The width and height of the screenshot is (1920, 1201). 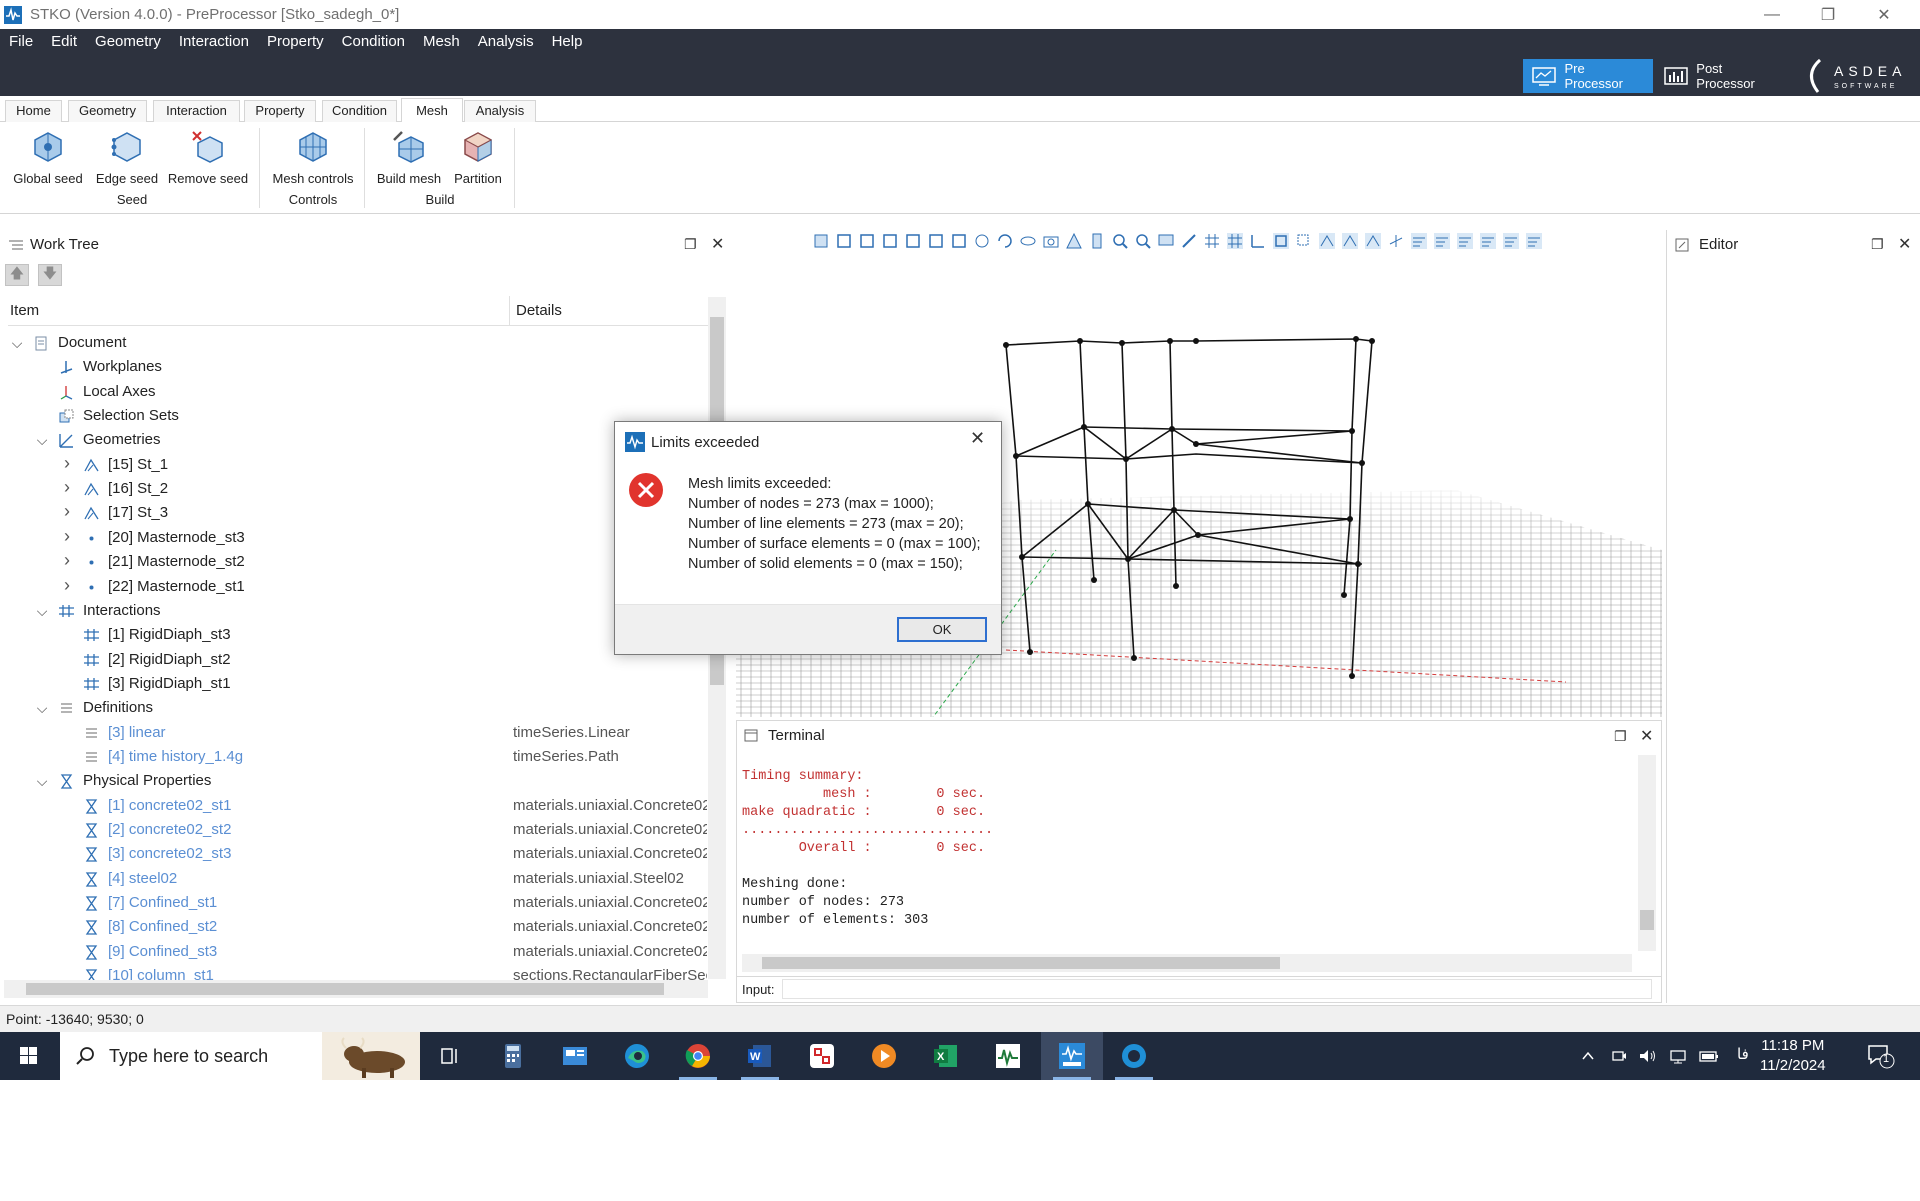 What do you see at coordinates (208, 158) in the screenshot?
I see `remove-seed-button: Remove seed` at bounding box center [208, 158].